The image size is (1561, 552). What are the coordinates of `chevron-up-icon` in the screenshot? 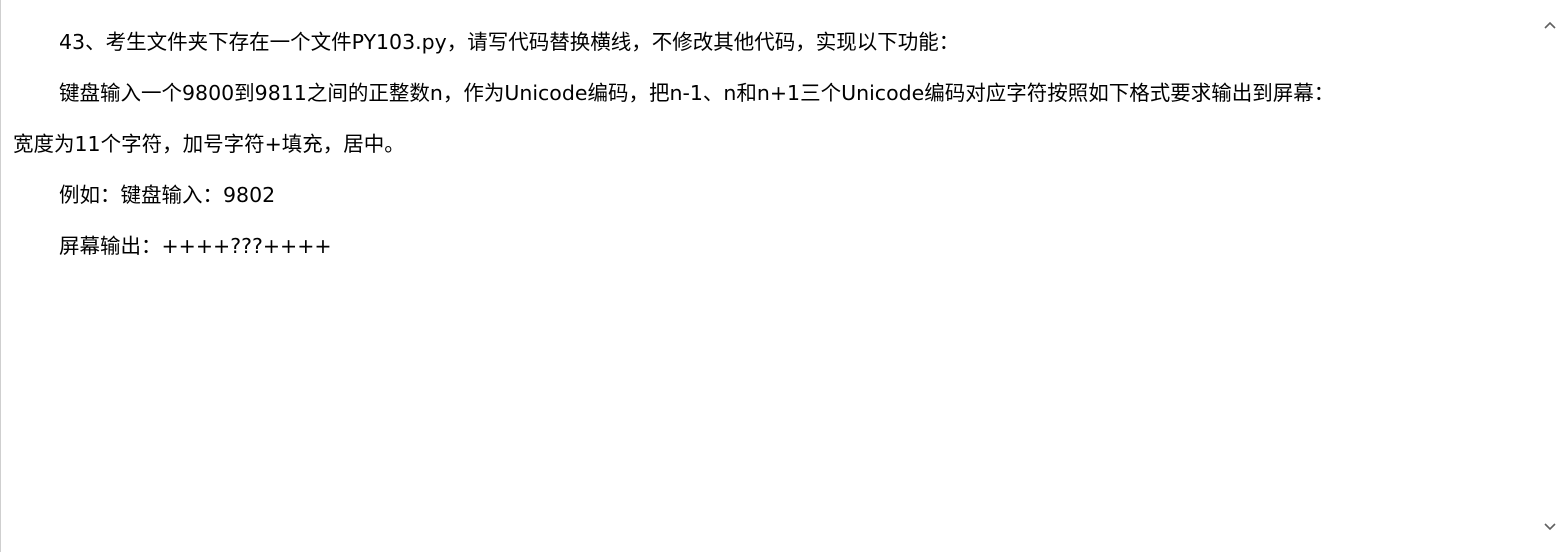 It's located at (1550, 25).